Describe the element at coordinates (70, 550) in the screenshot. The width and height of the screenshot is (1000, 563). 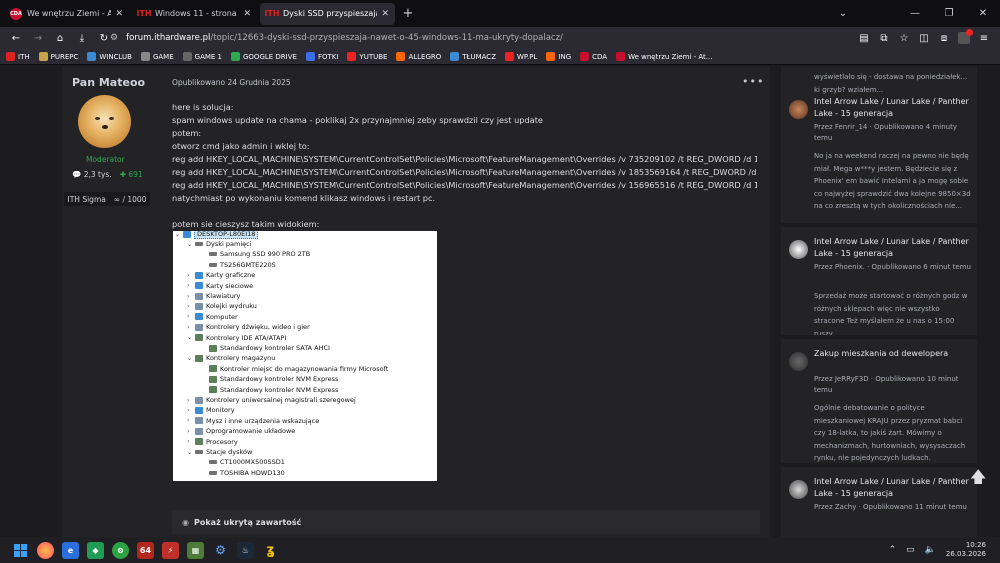
I see `app-blue-icon: e` at that location.